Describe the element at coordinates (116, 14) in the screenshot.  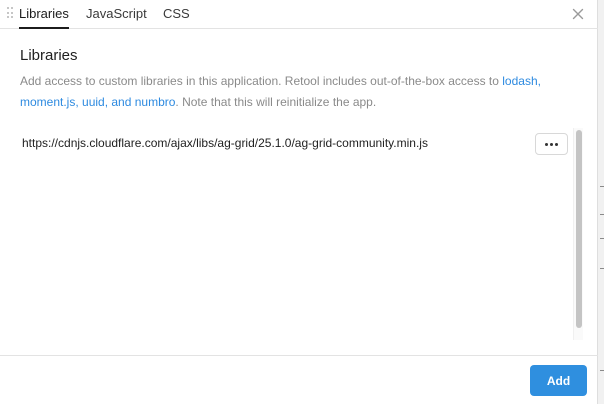
I see `tab-javascript: JavaScript` at that location.